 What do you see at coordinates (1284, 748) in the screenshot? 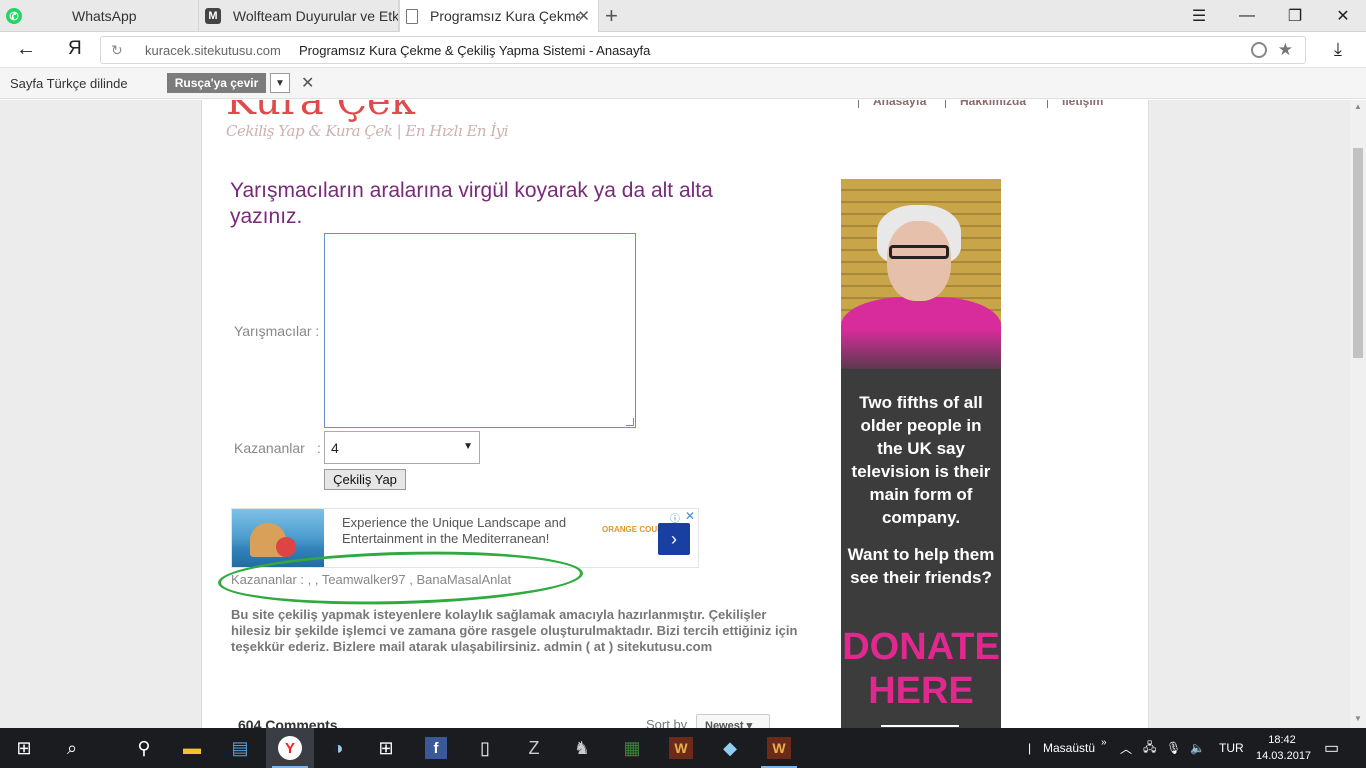
I see `clock: 18:42 14.03.2017` at bounding box center [1284, 748].